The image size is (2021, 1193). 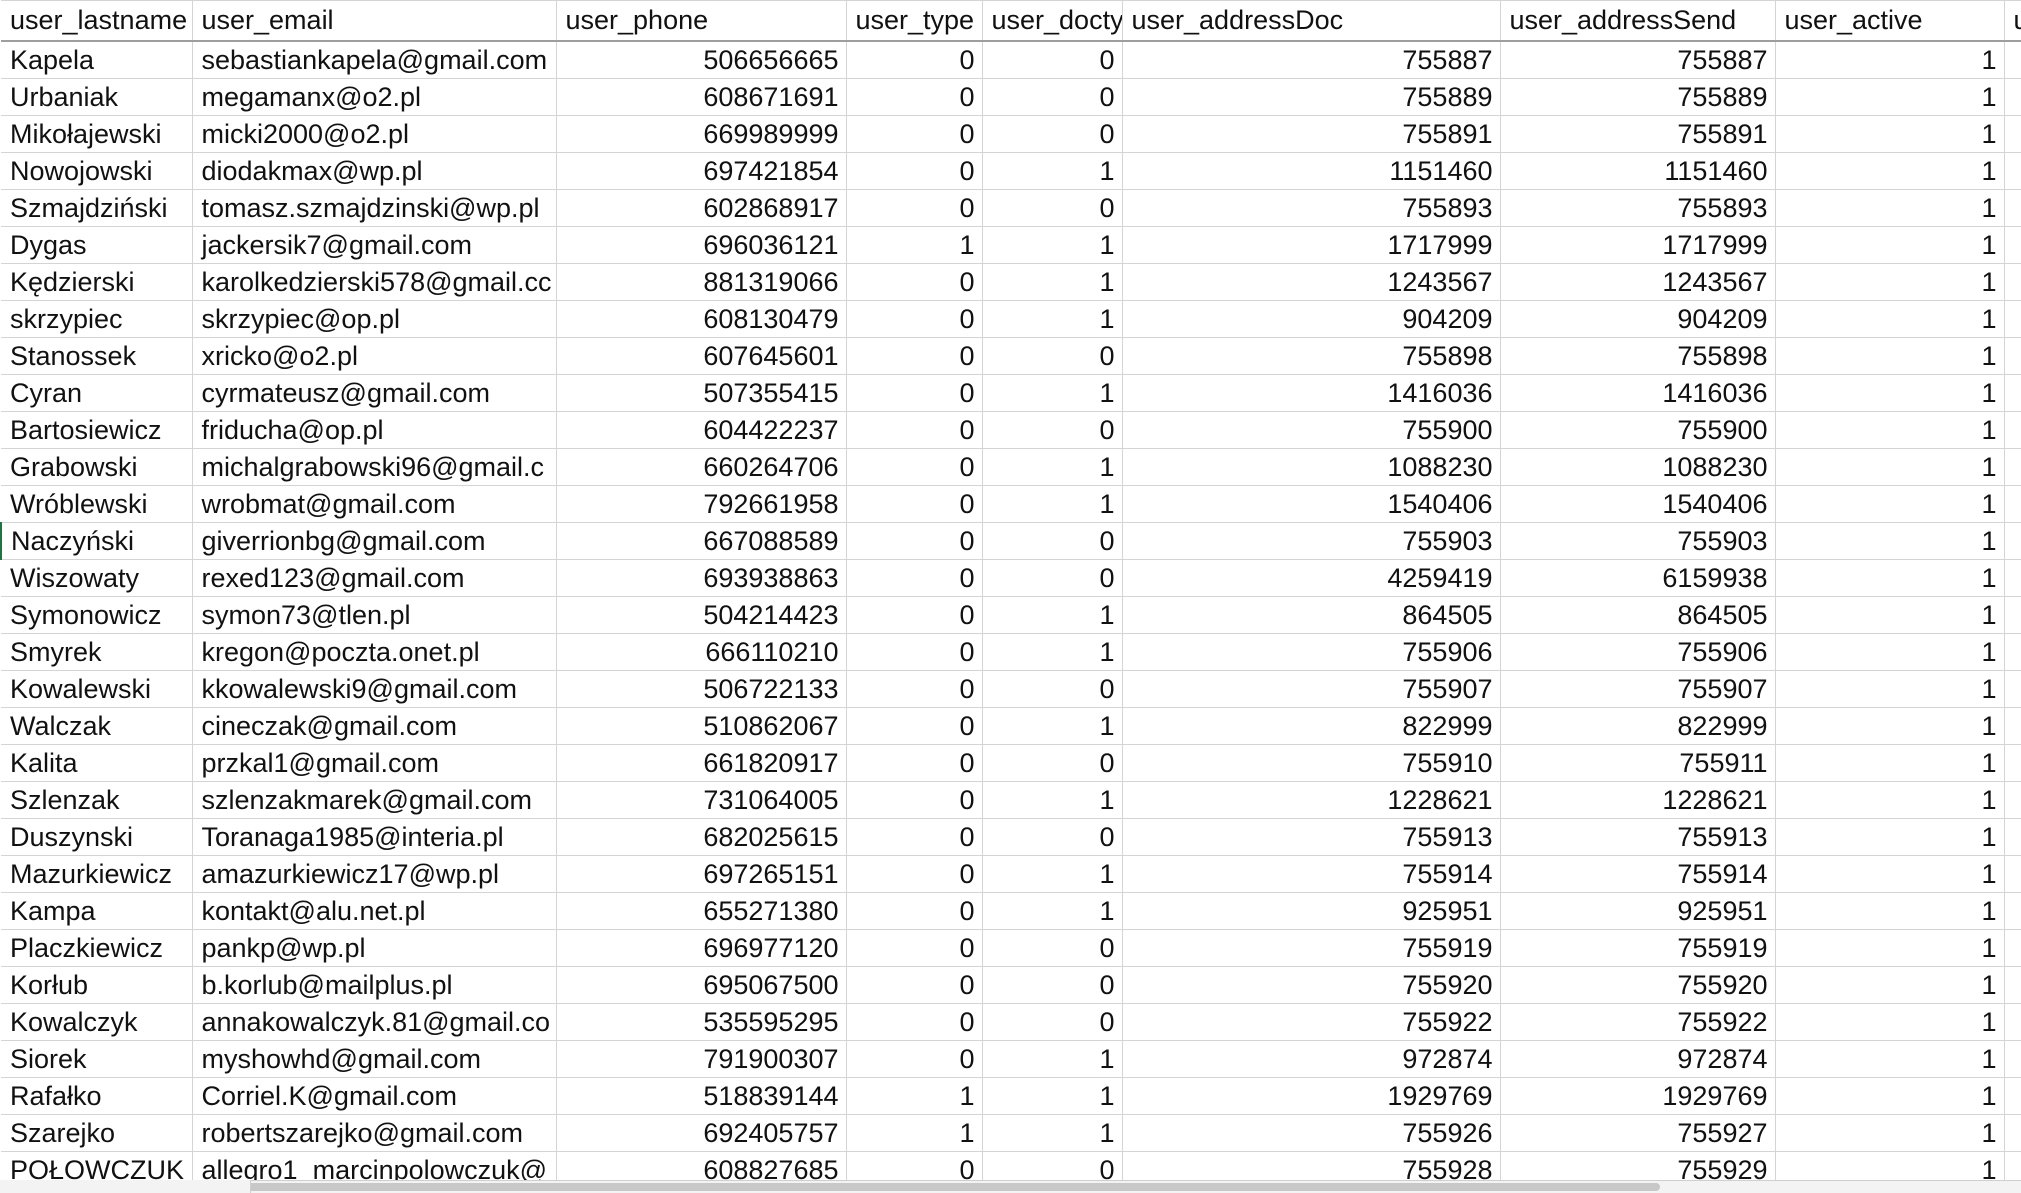 I want to click on table-cell: friducha@op.pl, so click(x=374, y=430).